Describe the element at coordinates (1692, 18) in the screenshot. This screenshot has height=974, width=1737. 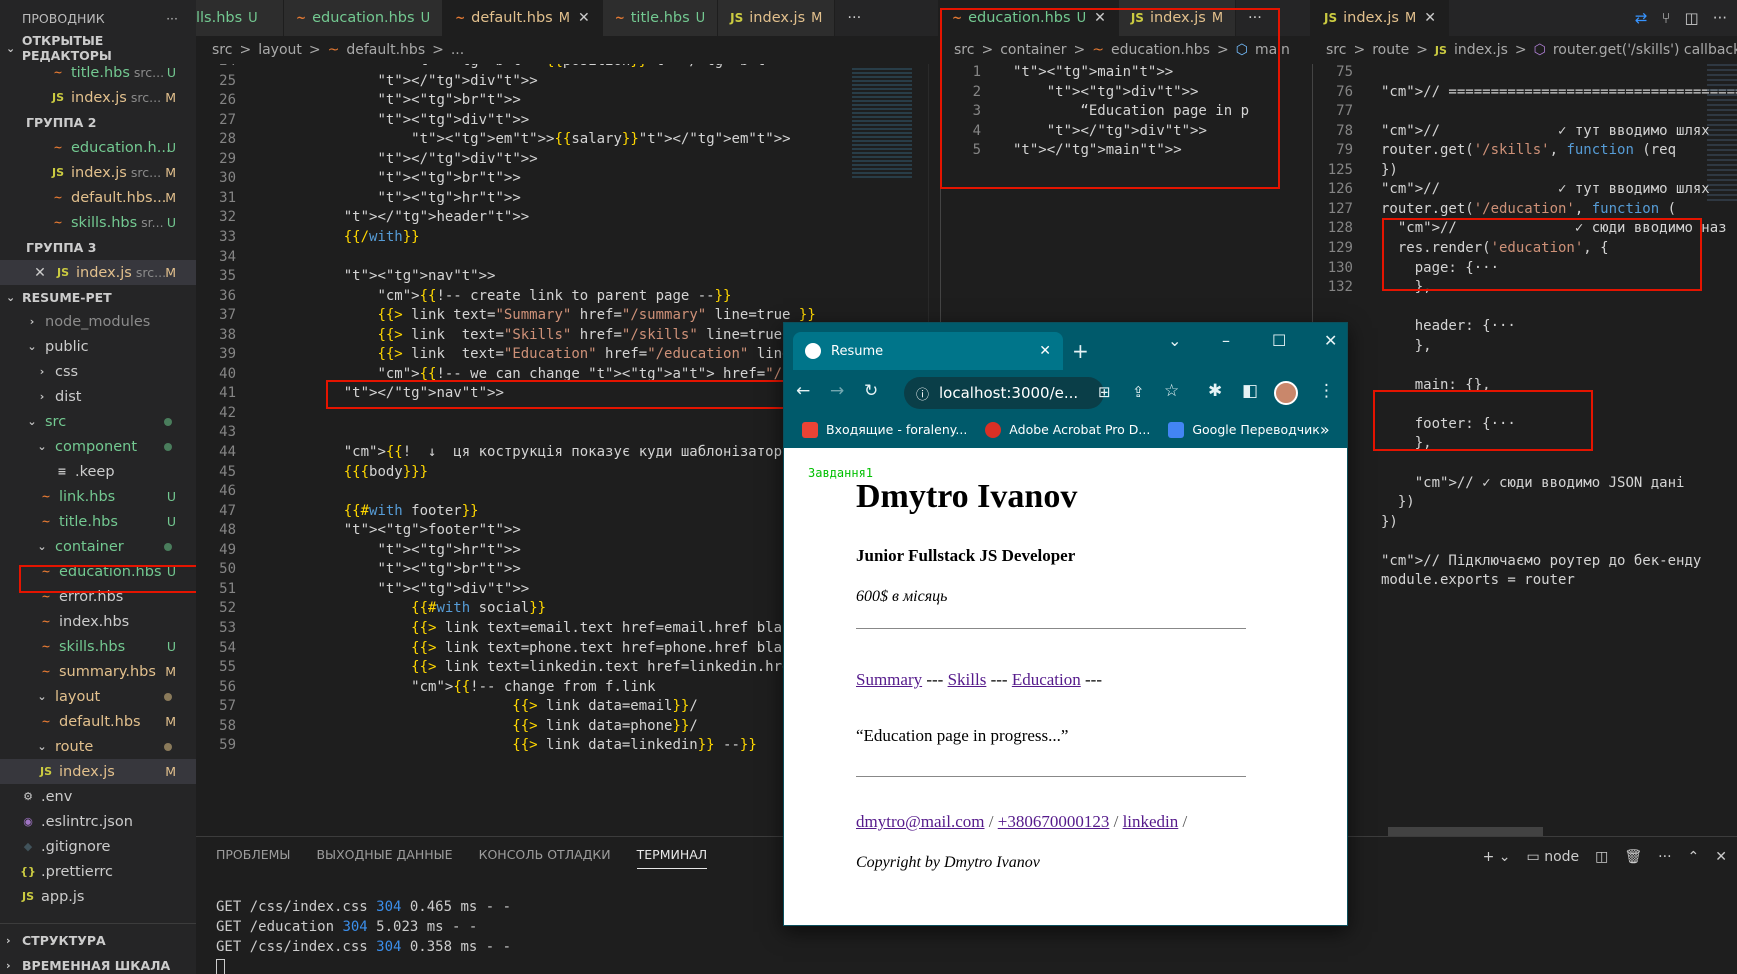
I see `split-editor-icon: ◫` at that location.